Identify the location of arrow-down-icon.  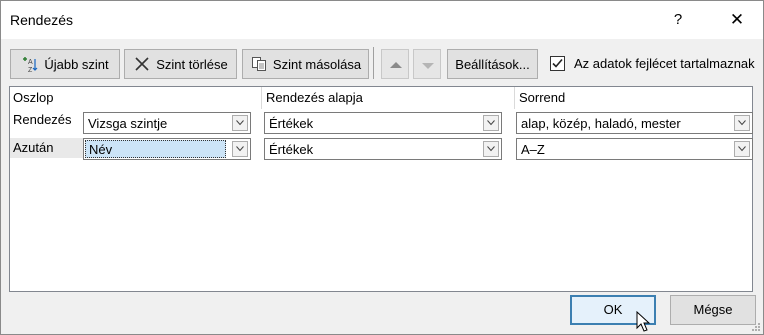
(428, 66).